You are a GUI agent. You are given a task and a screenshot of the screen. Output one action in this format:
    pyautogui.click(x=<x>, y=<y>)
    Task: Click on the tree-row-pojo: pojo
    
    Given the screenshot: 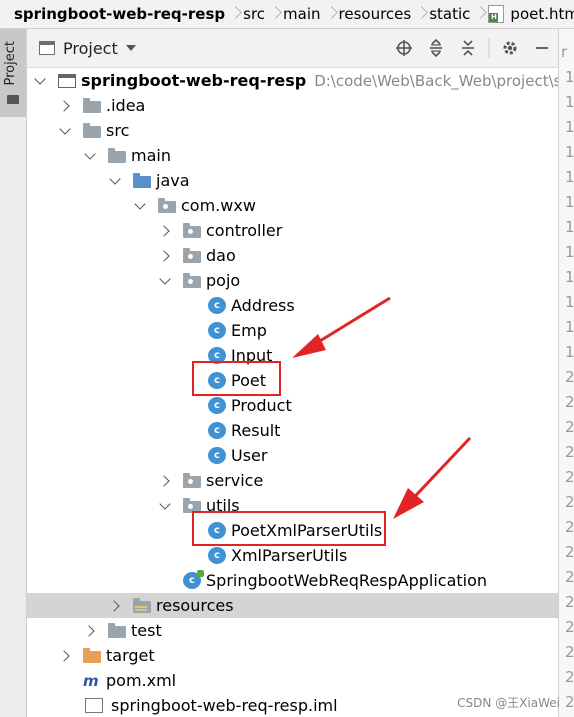 What is the action you would take?
    pyautogui.click(x=292, y=280)
    